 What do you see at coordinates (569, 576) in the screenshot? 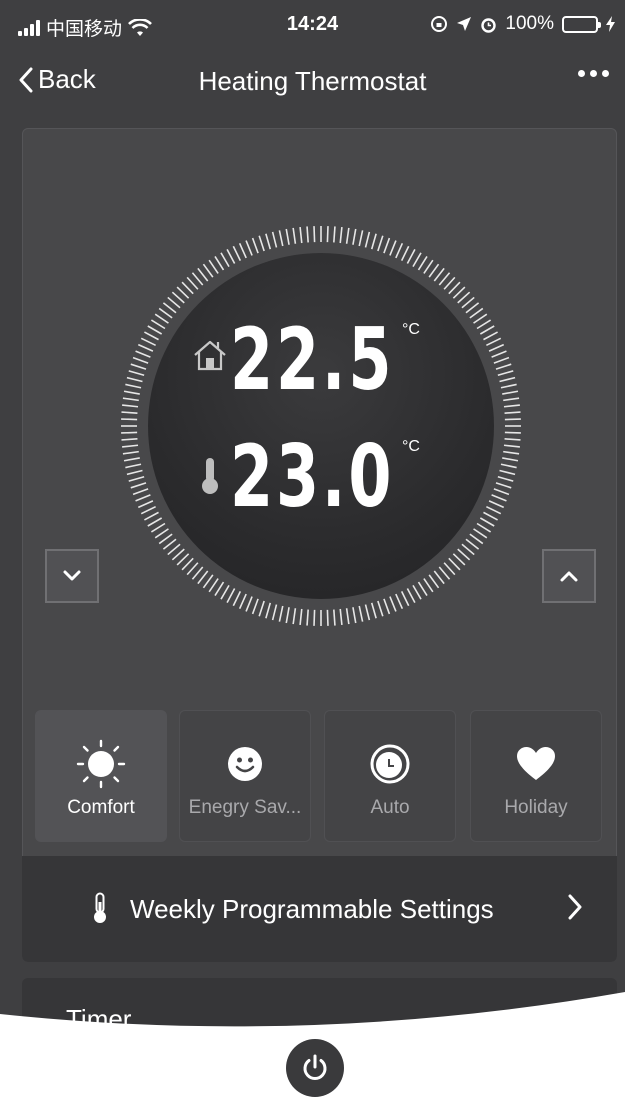
I see `increase-temp-button` at bounding box center [569, 576].